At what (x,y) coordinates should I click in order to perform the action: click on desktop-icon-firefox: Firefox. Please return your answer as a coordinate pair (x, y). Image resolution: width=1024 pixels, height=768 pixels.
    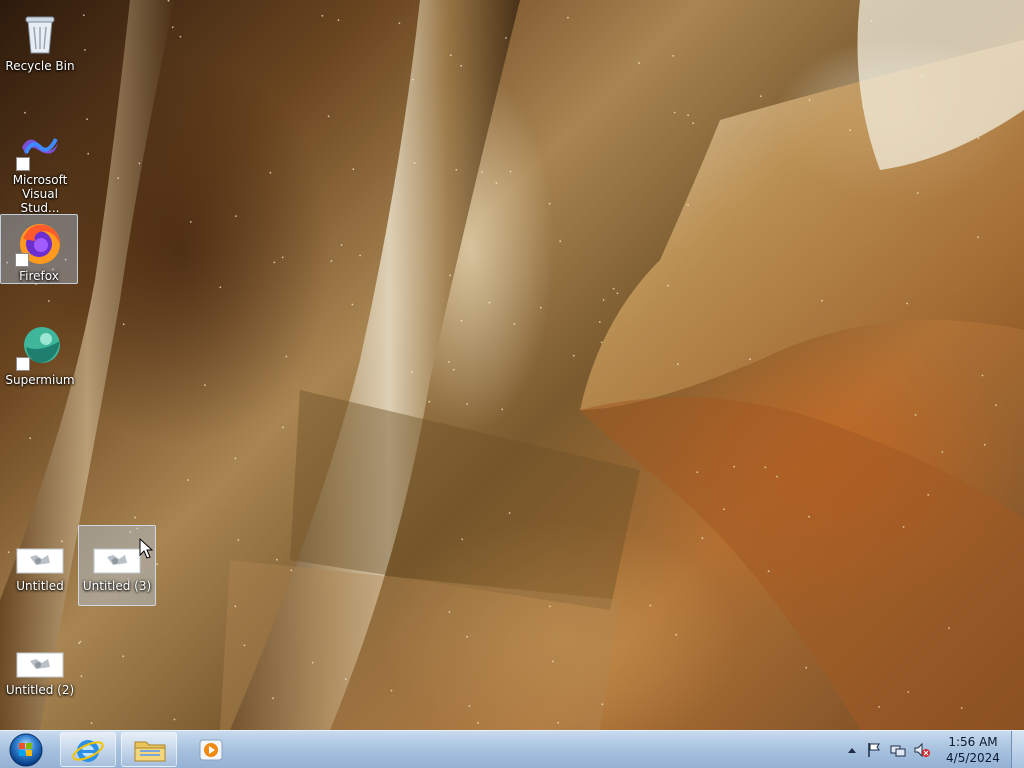
    Looking at the image, I should click on (39, 249).